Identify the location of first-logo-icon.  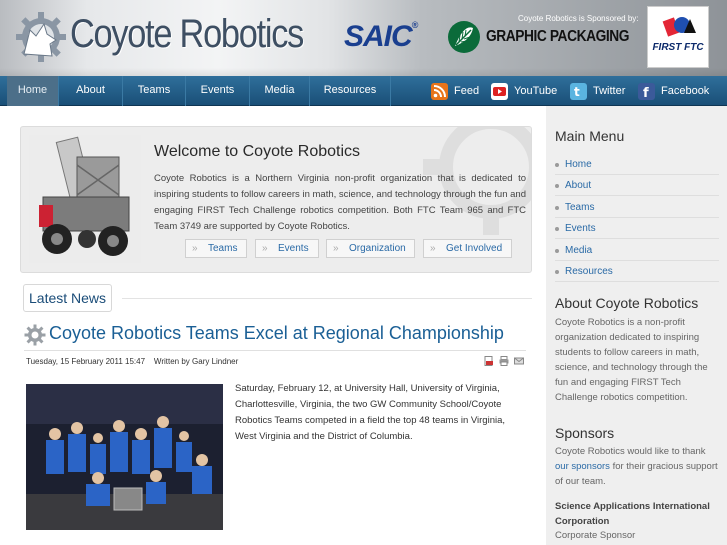
(679, 27).